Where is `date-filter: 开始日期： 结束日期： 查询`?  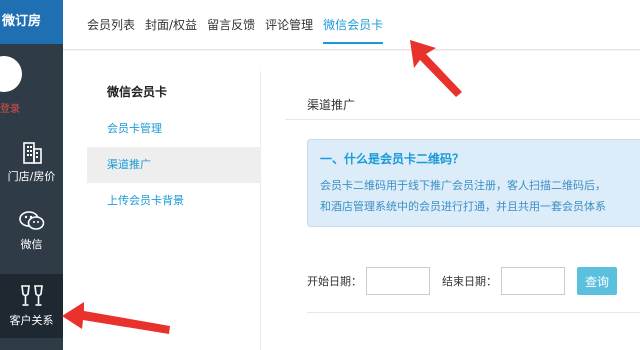
date-filter: 开始日期： 结束日期： 查询 is located at coordinates (462, 281).